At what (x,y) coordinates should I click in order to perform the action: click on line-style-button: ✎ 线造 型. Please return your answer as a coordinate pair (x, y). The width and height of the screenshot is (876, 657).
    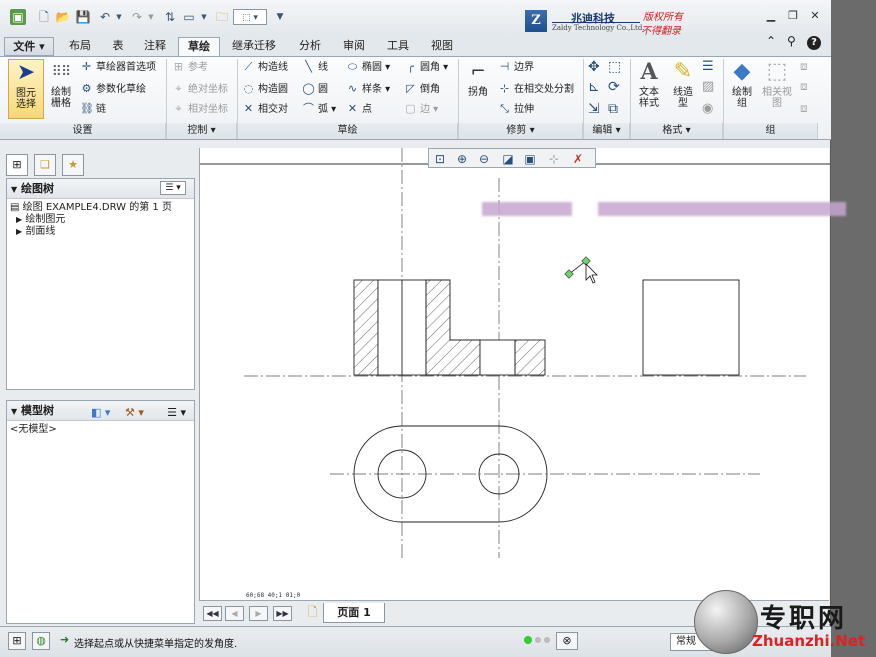
    Looking at the image, I should click on (683, 89).